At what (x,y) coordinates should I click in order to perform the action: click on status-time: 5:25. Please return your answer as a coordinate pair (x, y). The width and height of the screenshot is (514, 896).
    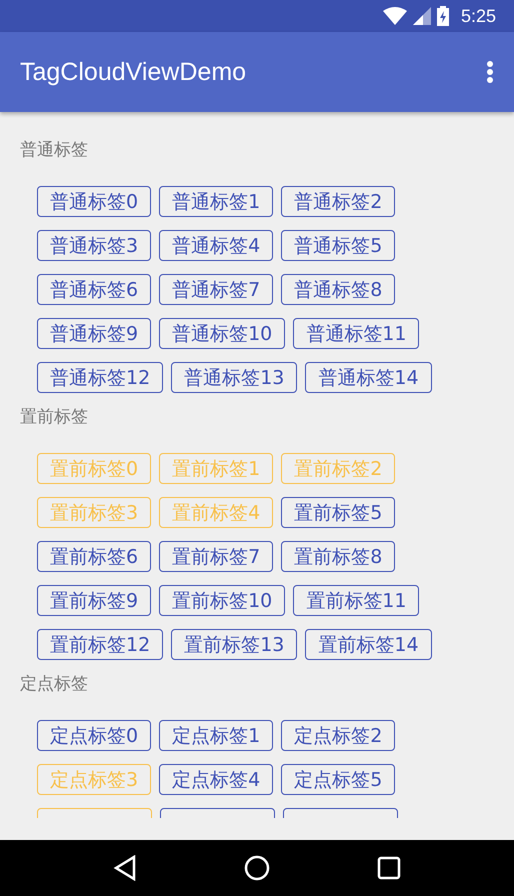
    Looking at the image, I should click on (478, 16).